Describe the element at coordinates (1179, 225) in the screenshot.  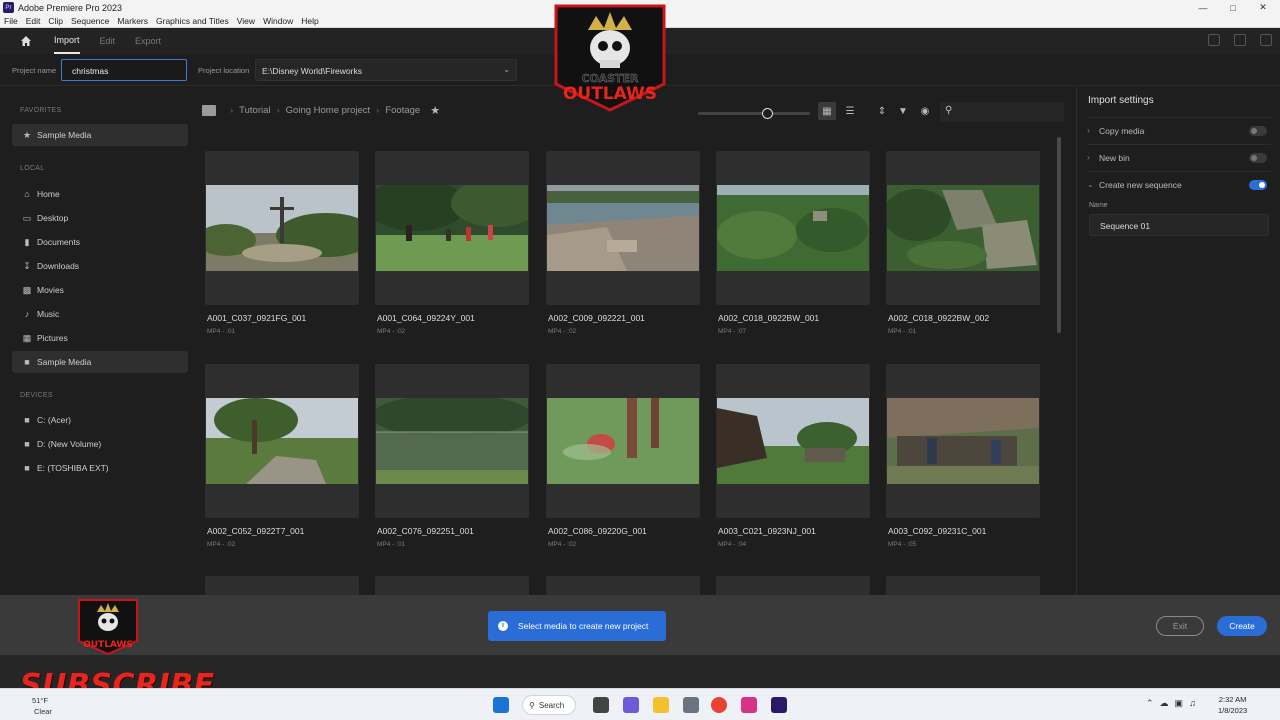
I see `sequence-name-input: Sequence 01` at that location.